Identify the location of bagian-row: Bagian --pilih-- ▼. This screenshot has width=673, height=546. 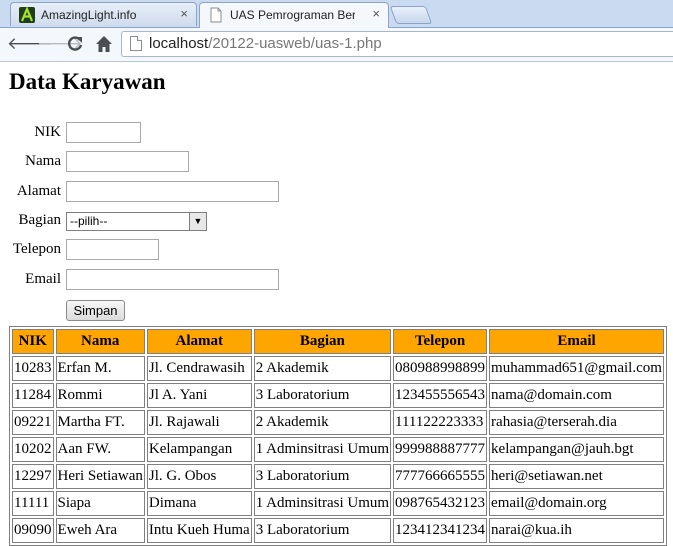
(336, 221).